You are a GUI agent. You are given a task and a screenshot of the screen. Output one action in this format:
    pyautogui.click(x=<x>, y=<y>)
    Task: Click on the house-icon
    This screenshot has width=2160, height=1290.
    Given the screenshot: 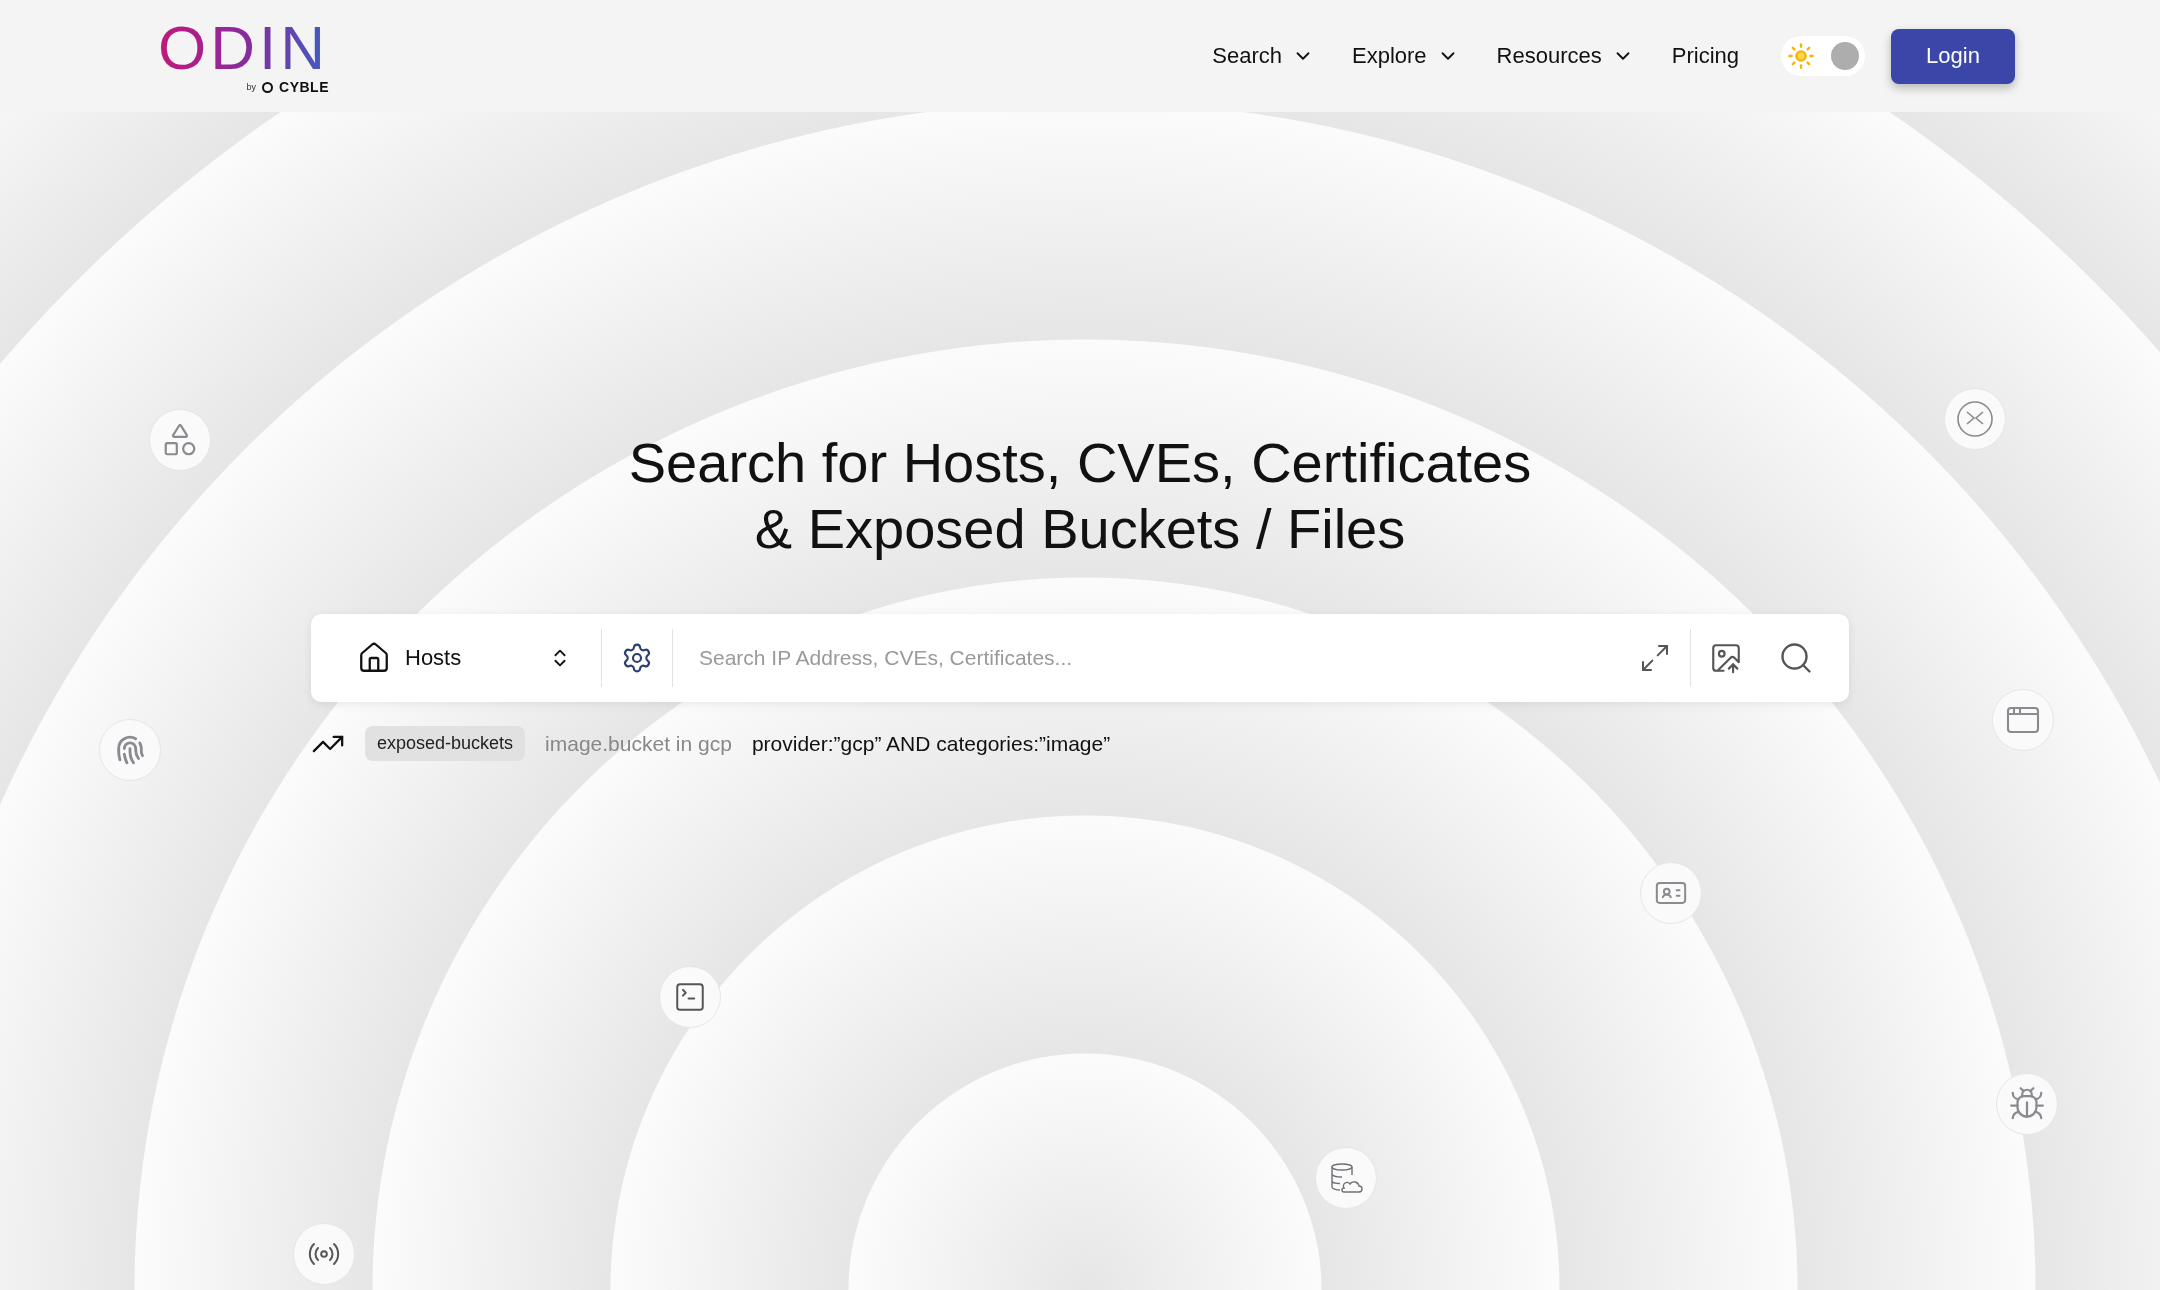 What is the action you would take?
    pyautogui.click(x=374, y=658)
    